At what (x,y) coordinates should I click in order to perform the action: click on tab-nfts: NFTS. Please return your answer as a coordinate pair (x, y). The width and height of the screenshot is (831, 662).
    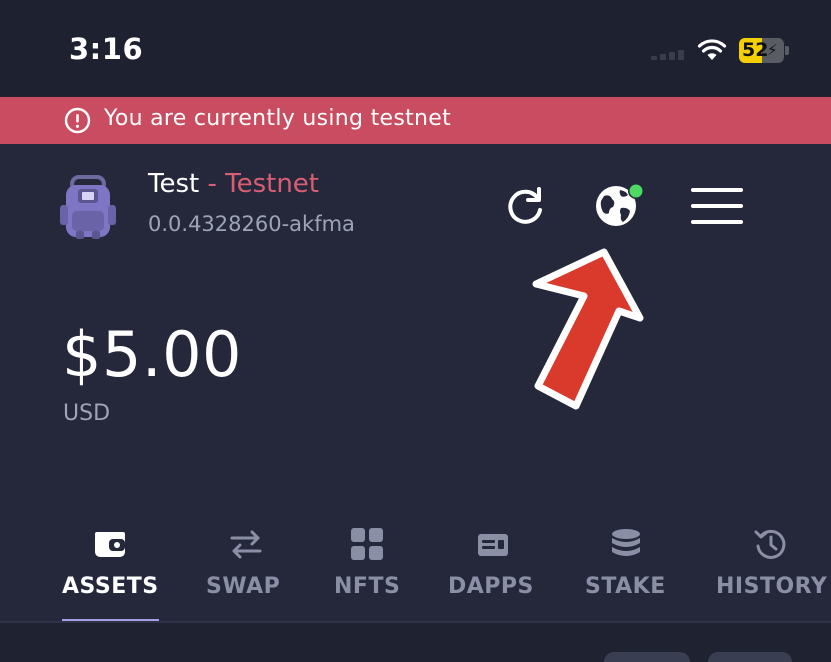
    Looking at the image, I should click on (367, 572).